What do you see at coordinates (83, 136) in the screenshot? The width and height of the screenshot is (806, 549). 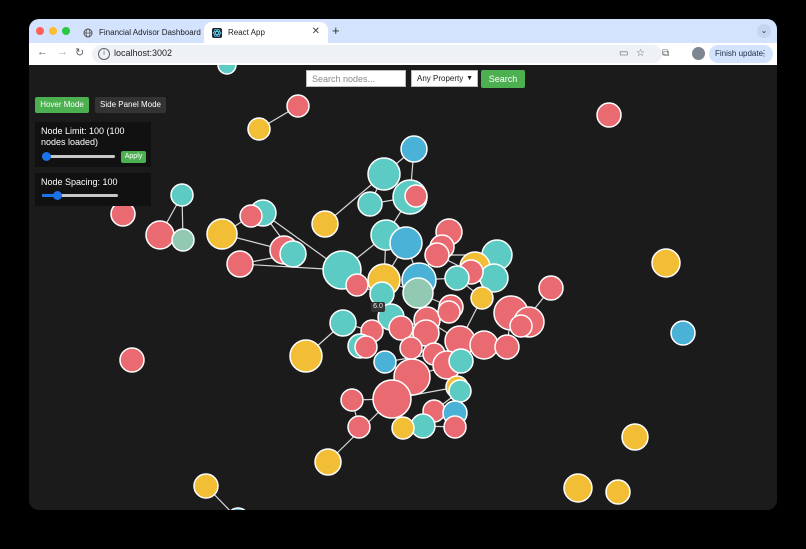 I see `node-limit-label: Node Limit: 100 (100 nodes loaded)` at bounding box center [83, 136].